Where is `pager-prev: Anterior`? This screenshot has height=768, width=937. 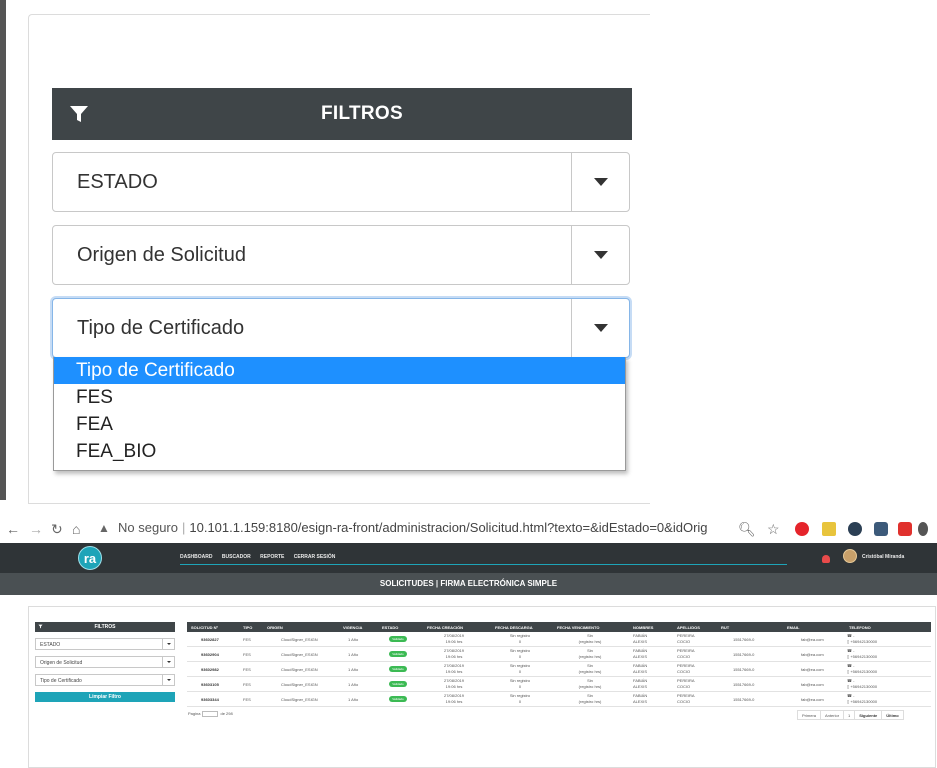
pager-prev: Anterior is located at coordinates (832, 715).